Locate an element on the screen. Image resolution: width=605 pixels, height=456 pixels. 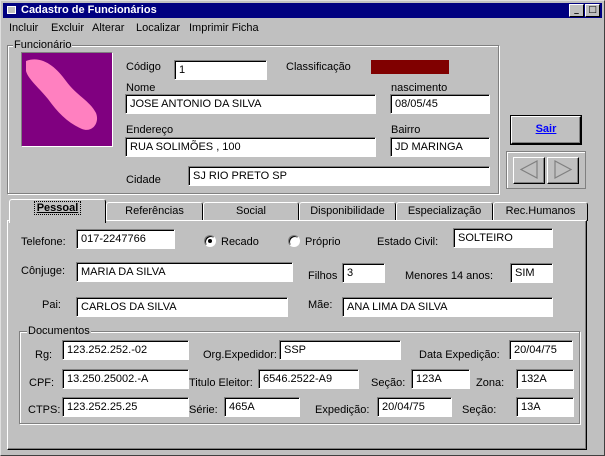
zona-label: Zona: is located at coordinates (490, 383).